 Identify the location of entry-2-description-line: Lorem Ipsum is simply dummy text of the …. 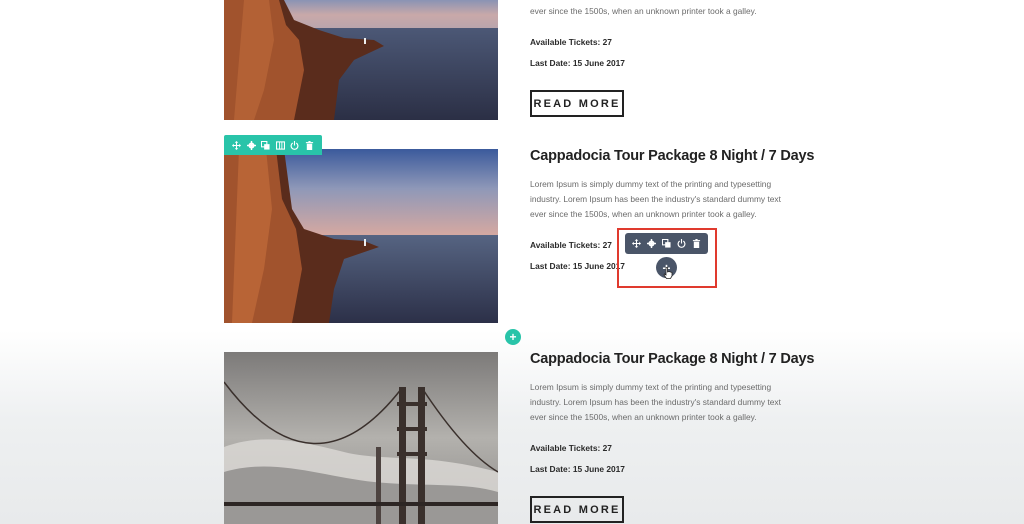
(651, 184).